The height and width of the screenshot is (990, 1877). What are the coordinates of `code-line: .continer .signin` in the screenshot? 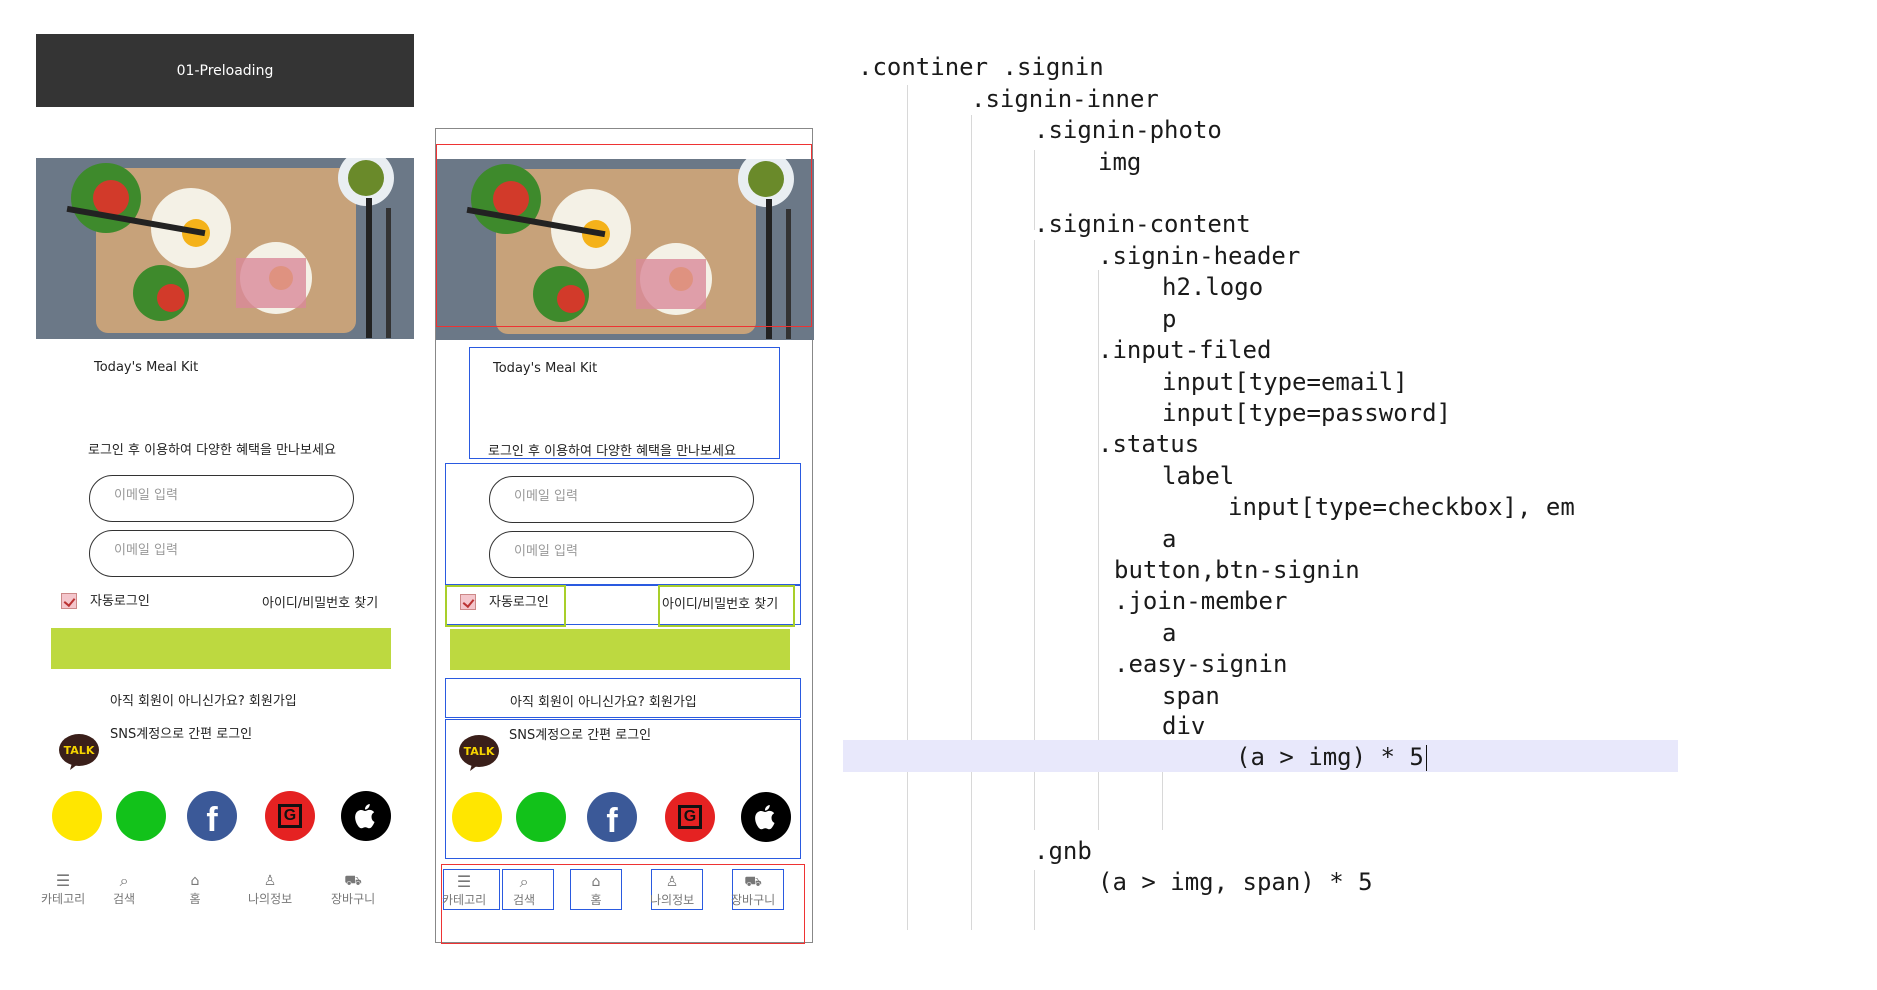 It's located at (981, 67).